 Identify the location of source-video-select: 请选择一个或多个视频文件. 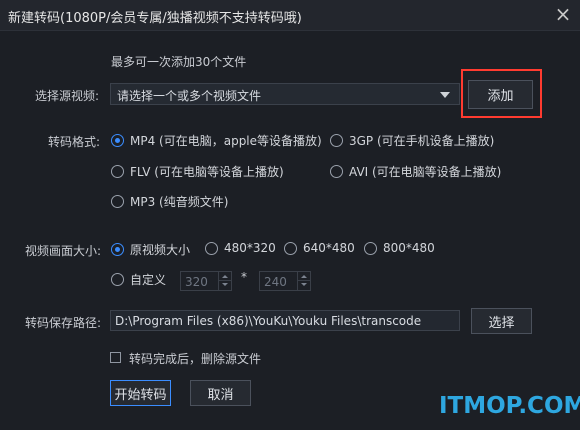
(285, 94).